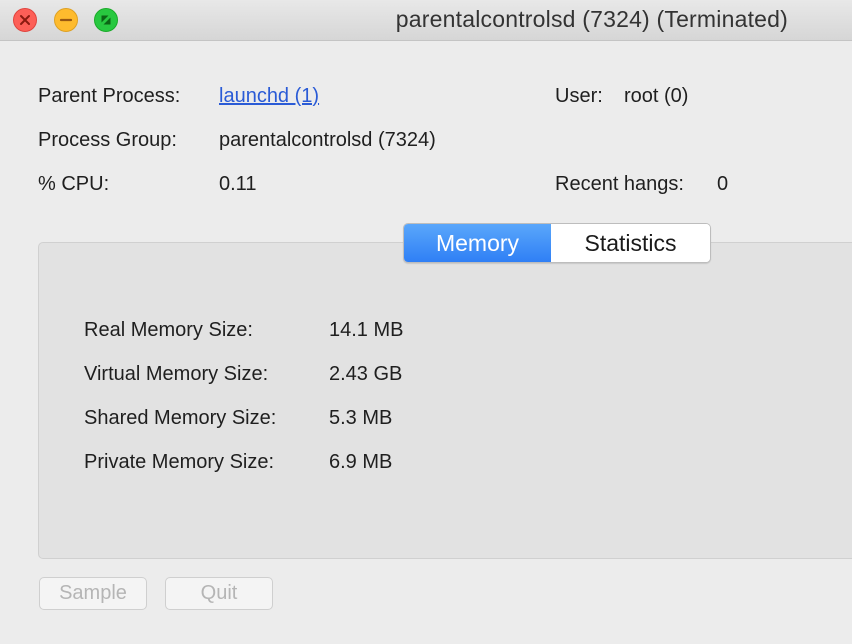 The height and width of the screenshot is (644, 852). I want to click on title-bar: parentalcontrolsd (7324) (Terminated), so click(426, 20).